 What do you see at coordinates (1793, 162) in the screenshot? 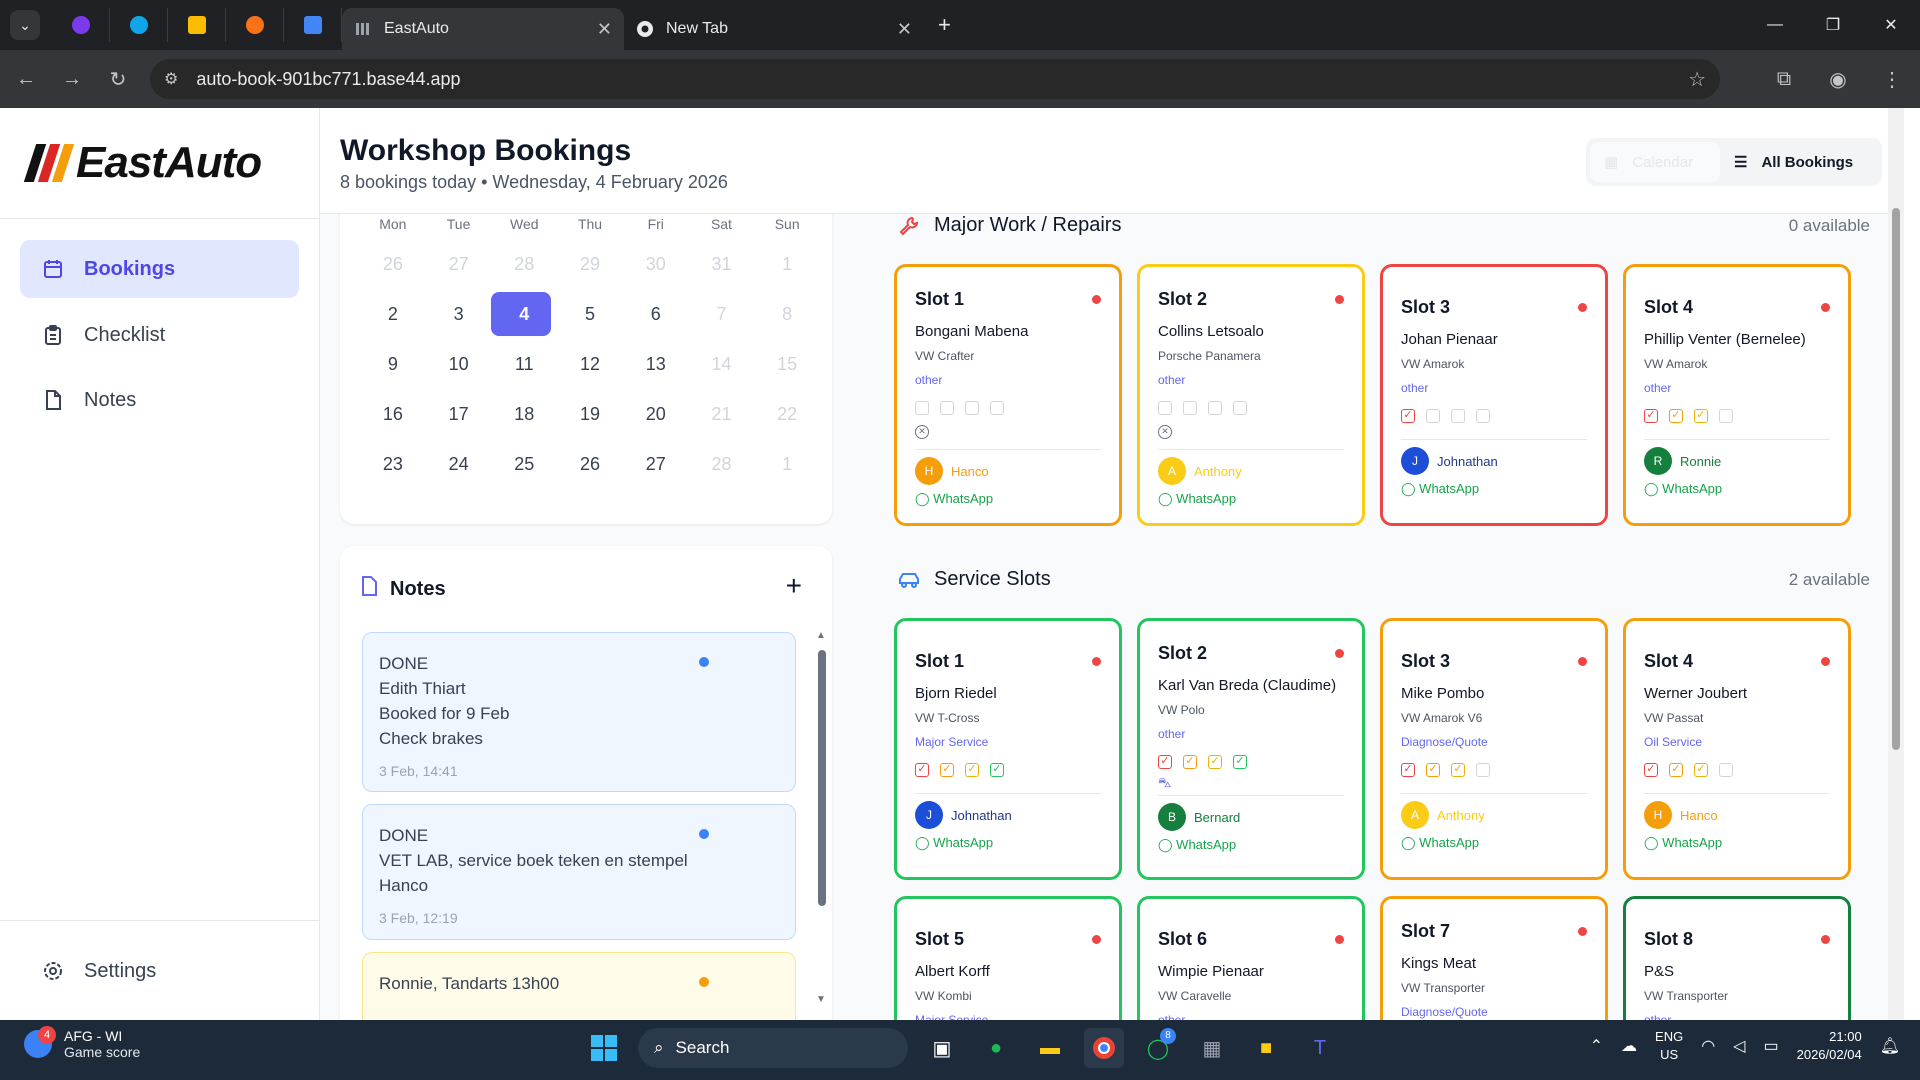
I see `all-bookings-button: ☰ All Bookings` at bounding box center [1793, 162].